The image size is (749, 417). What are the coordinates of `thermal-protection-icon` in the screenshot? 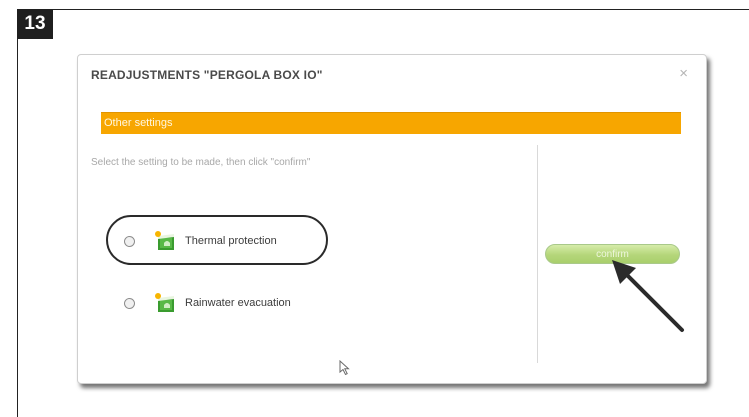 It's located at (165, 241).